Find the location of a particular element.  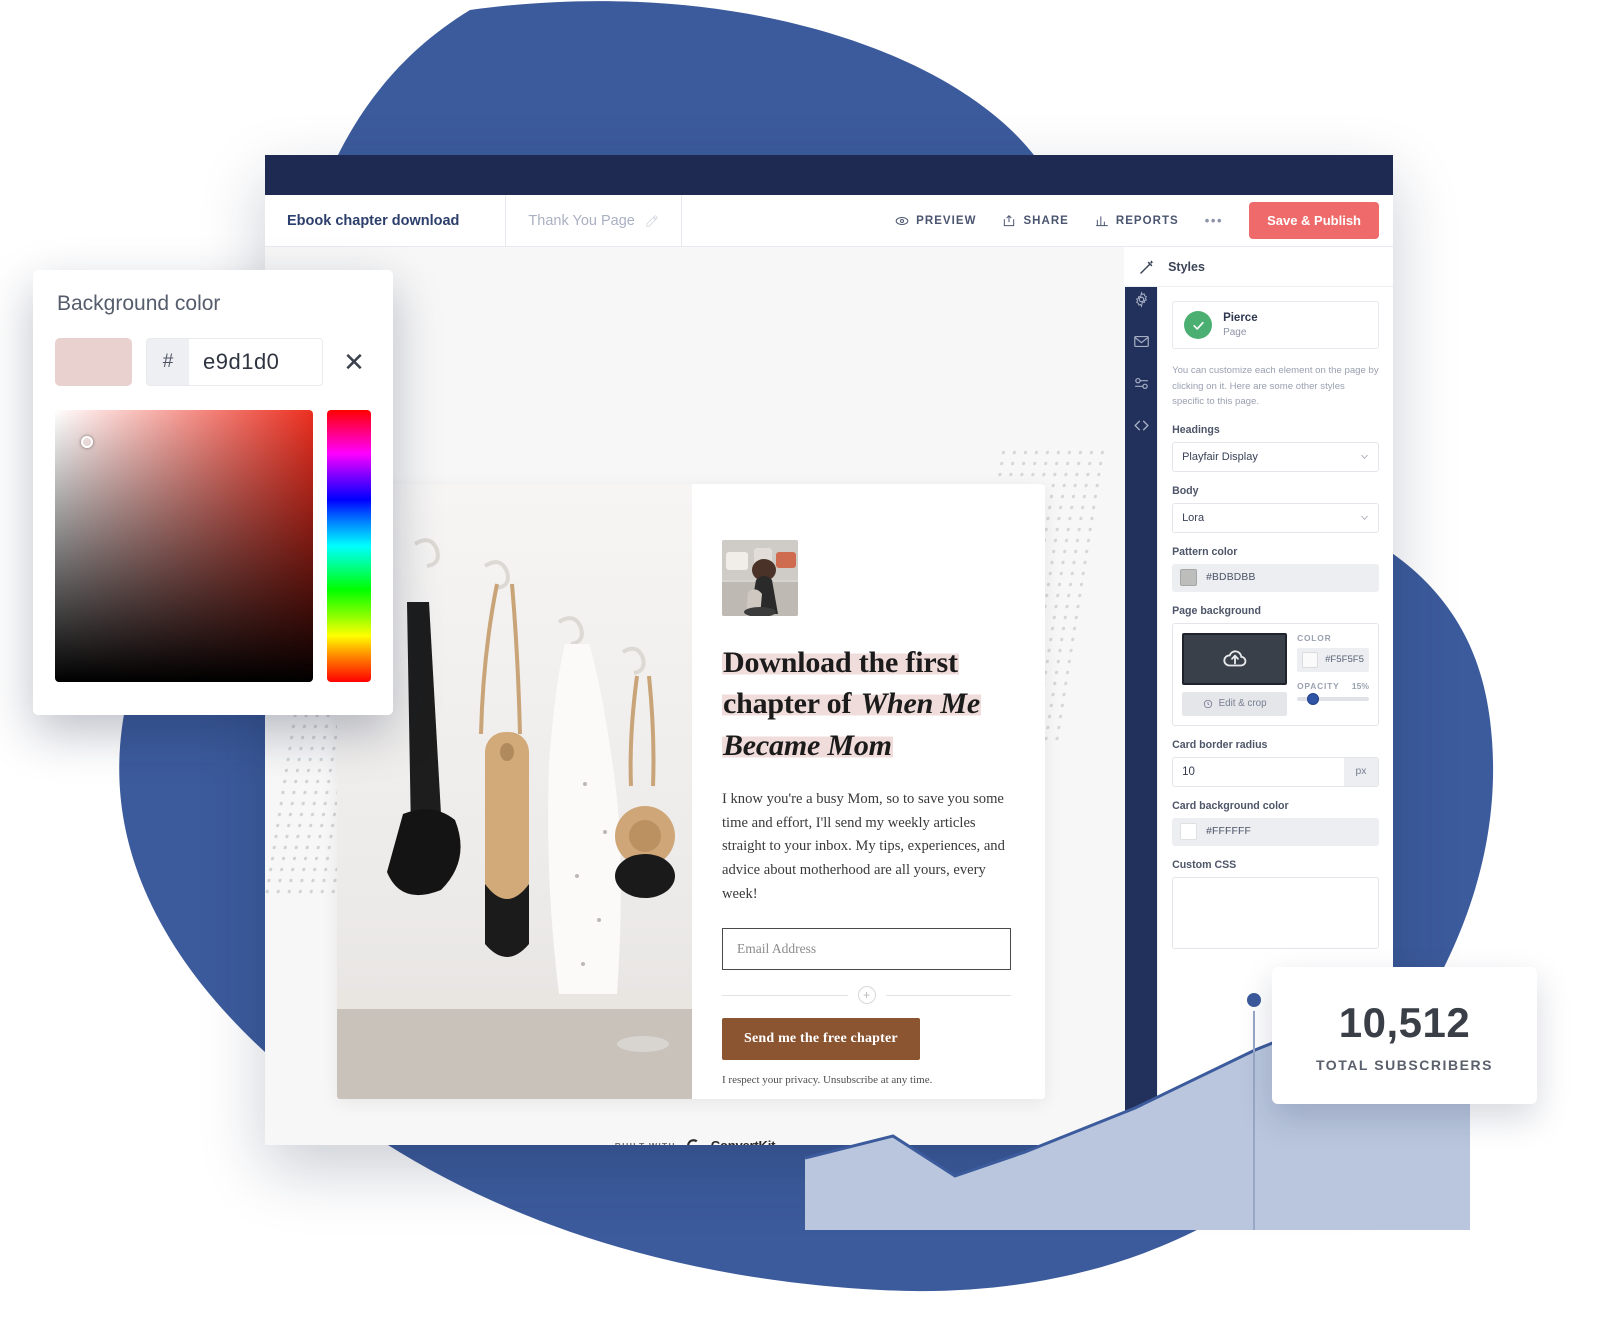

check-circle-icon is located at coordinates (1198, 325).